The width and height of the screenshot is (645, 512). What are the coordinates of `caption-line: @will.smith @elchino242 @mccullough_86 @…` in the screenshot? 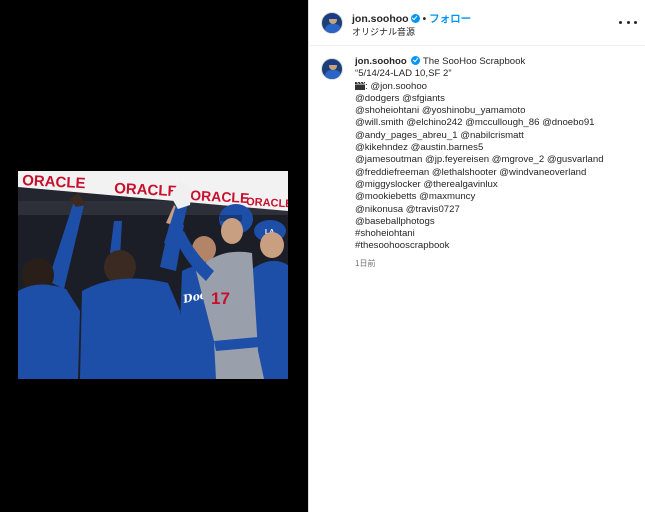 It's located at (500, 123).